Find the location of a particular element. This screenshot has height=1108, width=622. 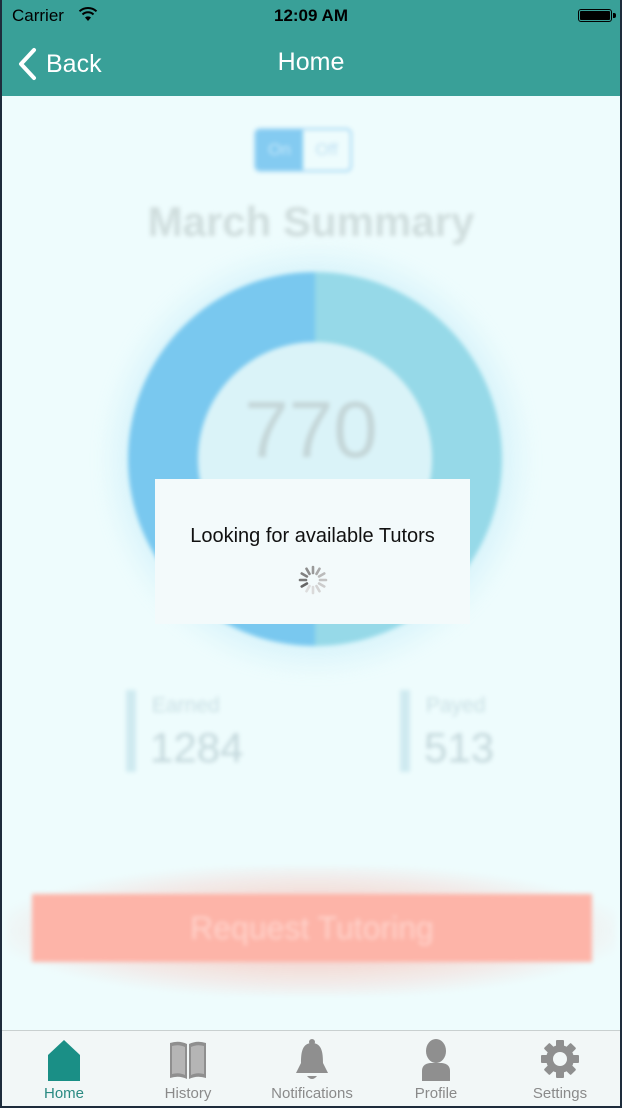

payed-label: Payed is located at coordinates (456, 705).